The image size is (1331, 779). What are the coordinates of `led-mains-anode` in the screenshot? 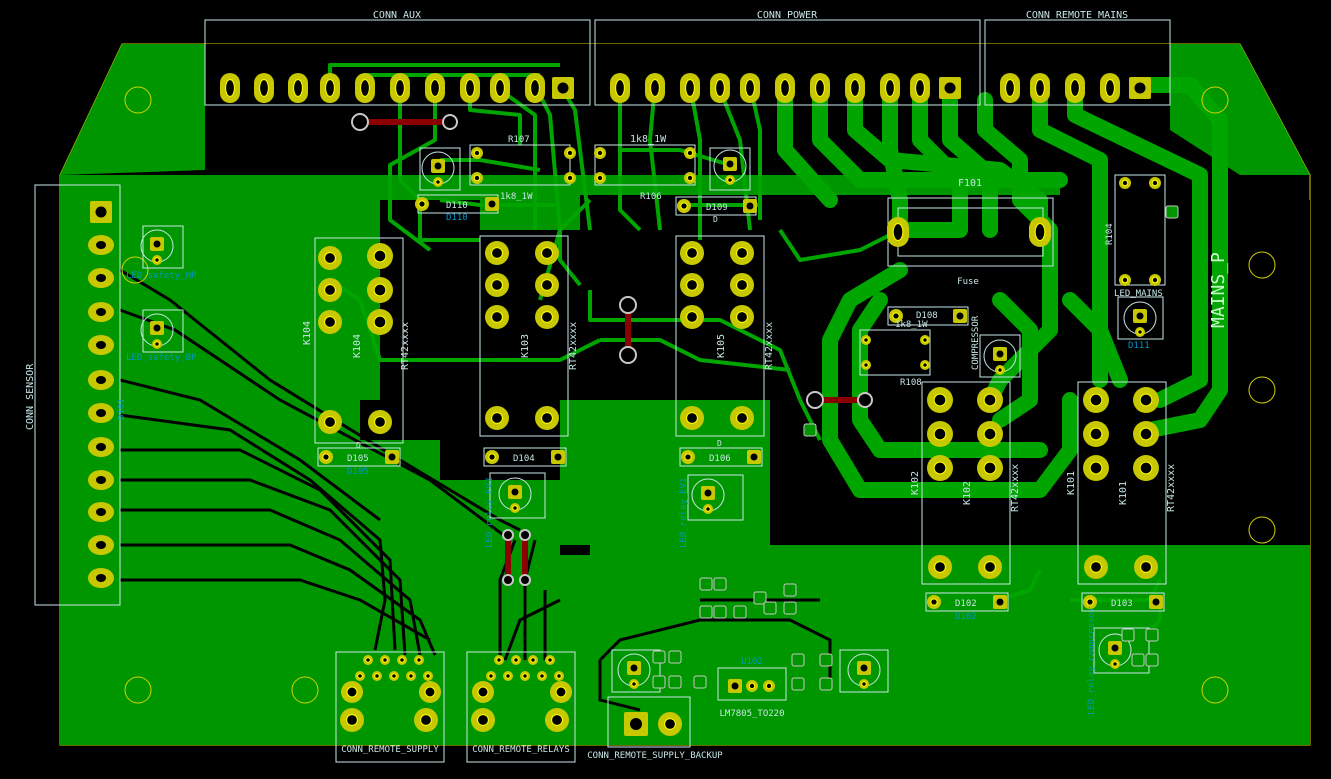 It's located at (1140, 316).